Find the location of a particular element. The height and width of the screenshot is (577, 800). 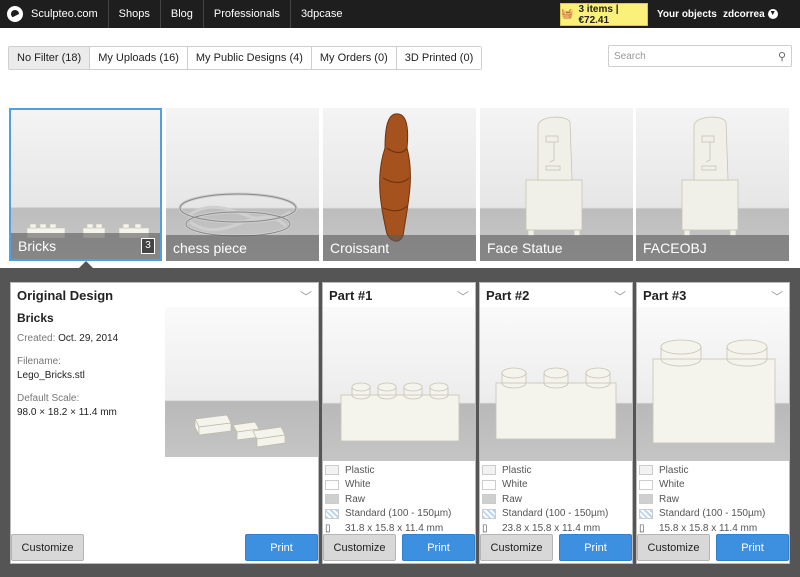

filter-3d-printed: 3D Printed (0) is located at coordinates (439, 58).